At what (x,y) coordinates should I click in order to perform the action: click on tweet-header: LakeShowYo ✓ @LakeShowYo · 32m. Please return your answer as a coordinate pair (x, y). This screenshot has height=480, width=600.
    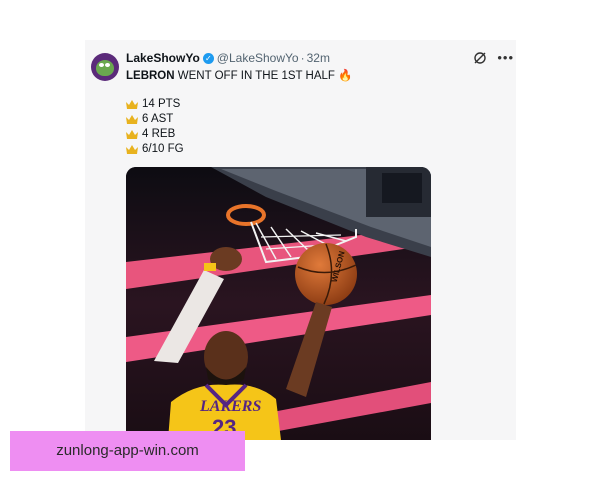
    Looking at the image, I should click on (228, 58).